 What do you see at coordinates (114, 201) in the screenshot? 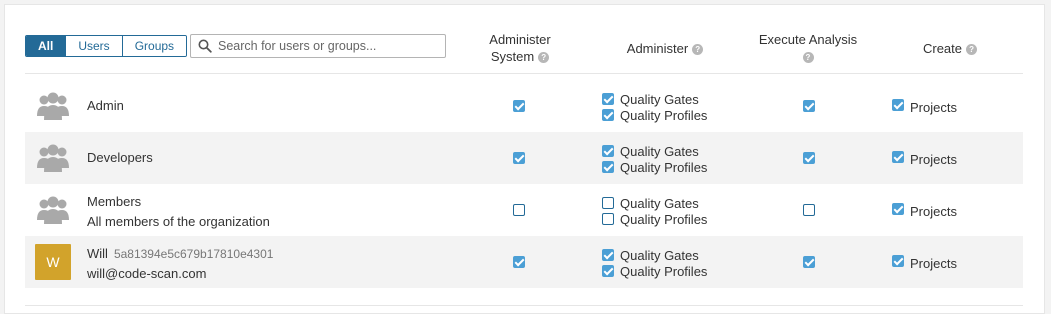
I see `row-name: Members` at bounding box center [114, 201].